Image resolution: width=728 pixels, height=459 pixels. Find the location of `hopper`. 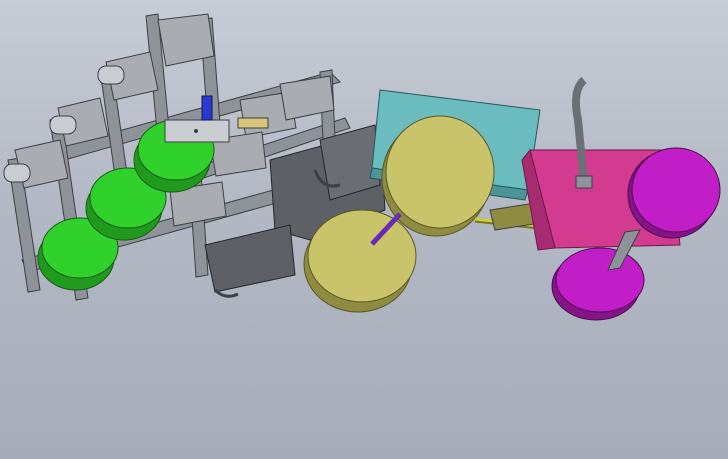

hopper is located at coordinates (186, 40).